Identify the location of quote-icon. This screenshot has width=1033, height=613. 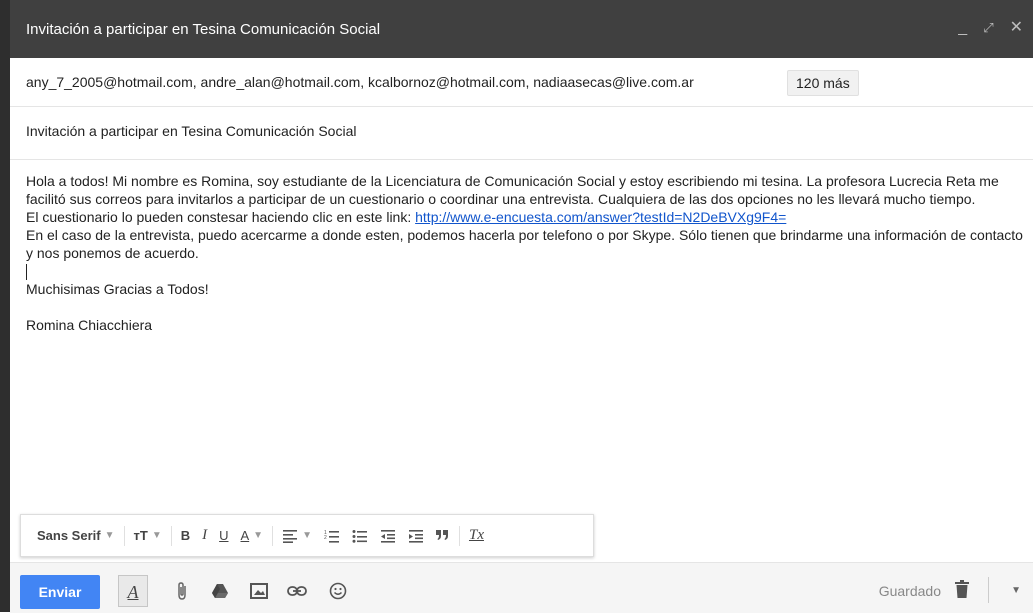
(441, 534).